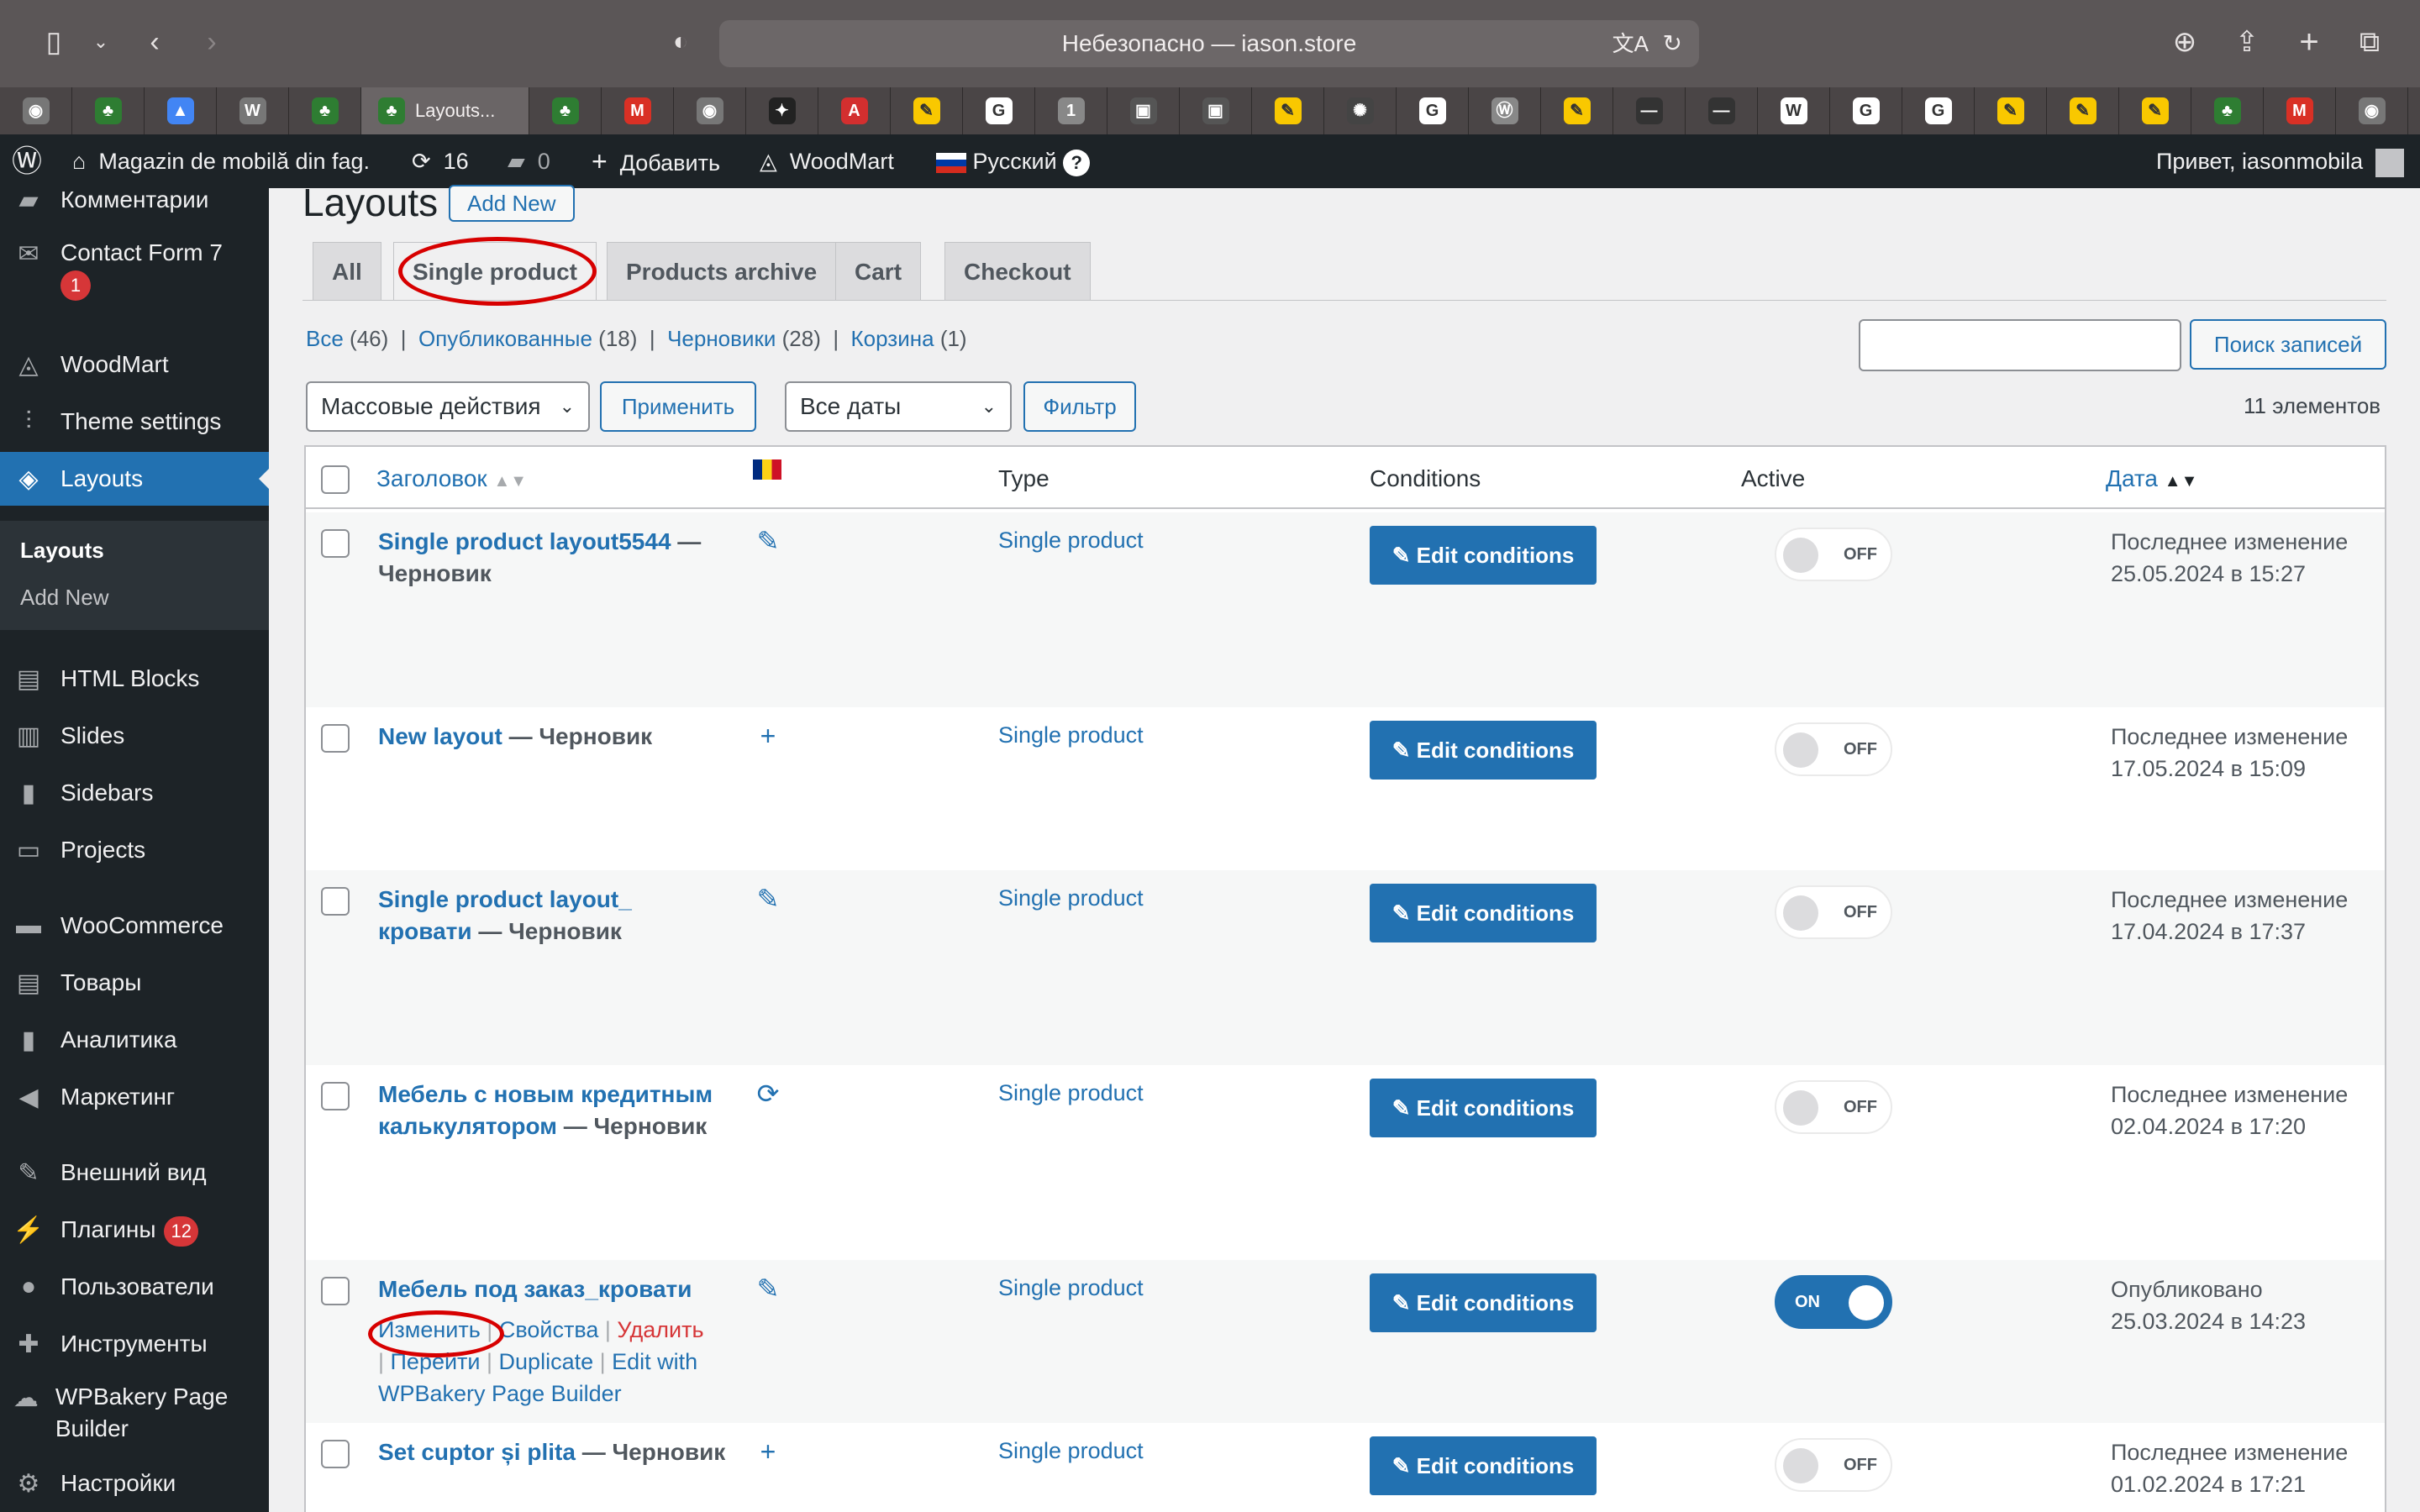 The image size is (2420, 1512). I want to click on sidebar-item-layouts: ◈ Layouts, so click(134, 479).